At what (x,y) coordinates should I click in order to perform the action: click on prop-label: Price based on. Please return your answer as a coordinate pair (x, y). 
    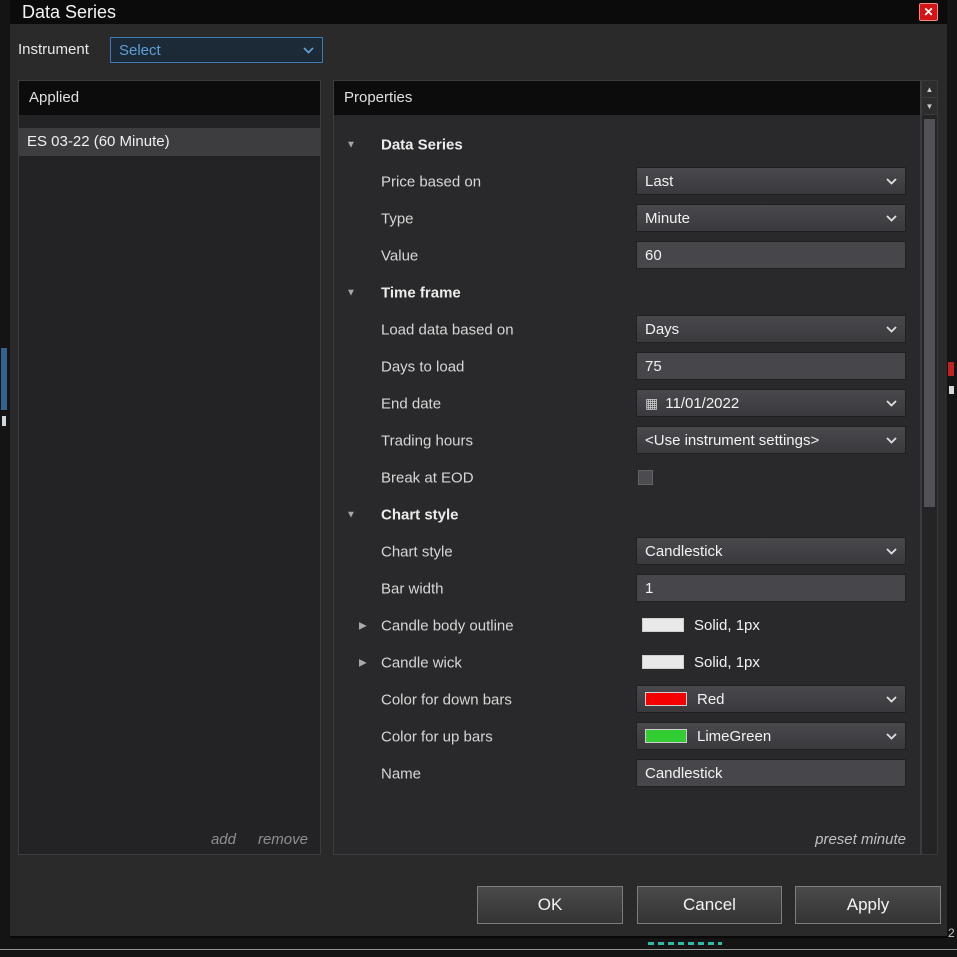
    Looking at the image, I should click on (431, 181).